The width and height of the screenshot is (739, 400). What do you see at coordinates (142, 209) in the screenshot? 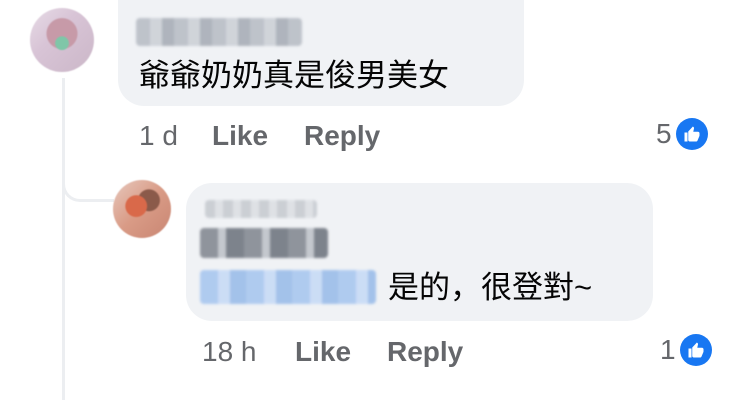
I see `replier-avatar` at bounding box center [142, 209].